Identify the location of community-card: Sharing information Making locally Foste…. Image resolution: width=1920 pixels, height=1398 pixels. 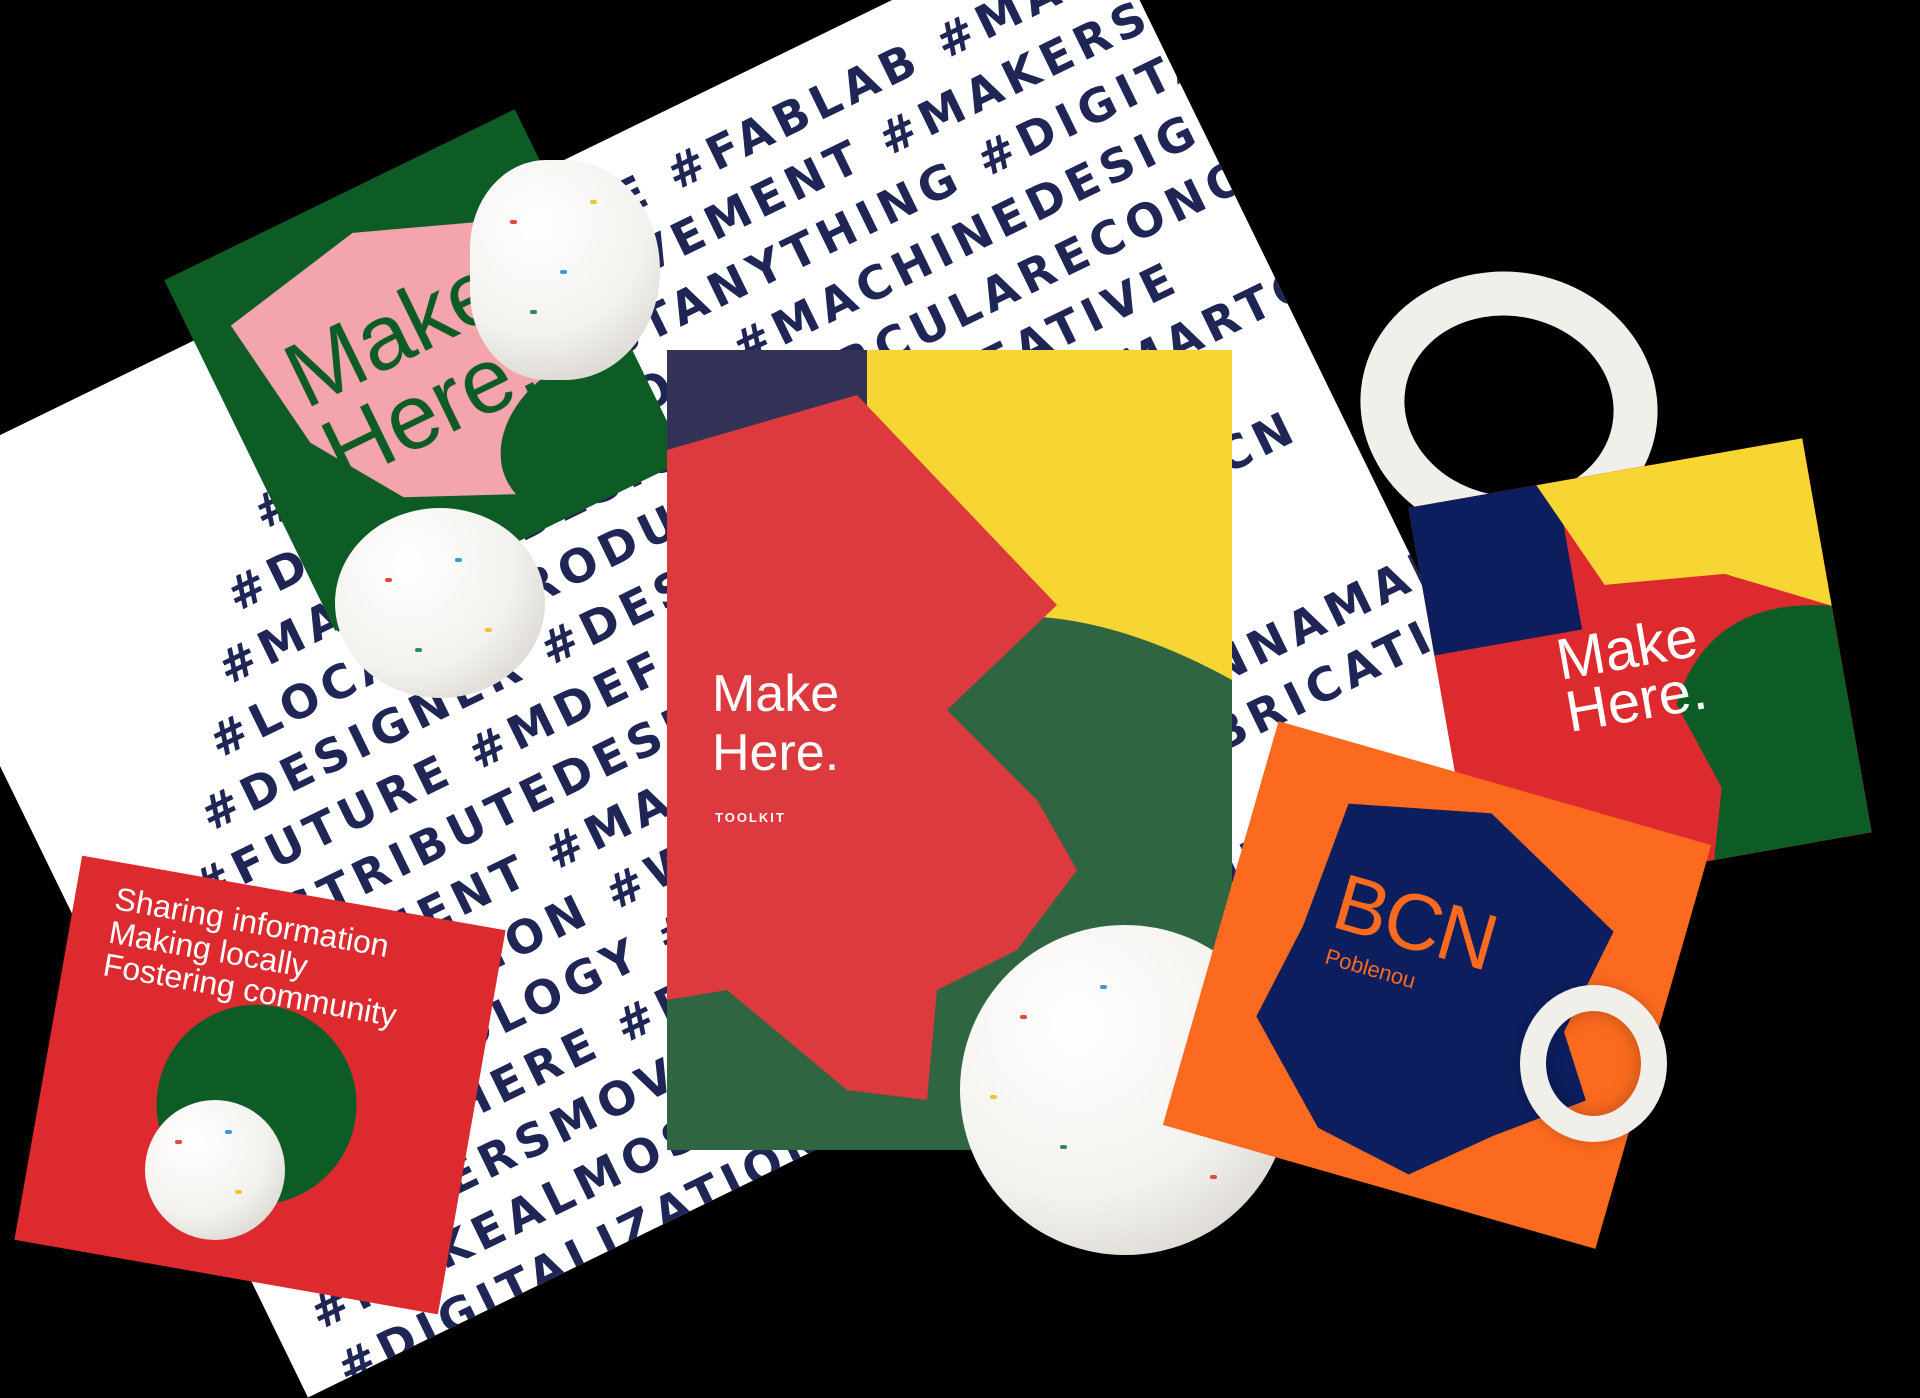
(260, 1085).